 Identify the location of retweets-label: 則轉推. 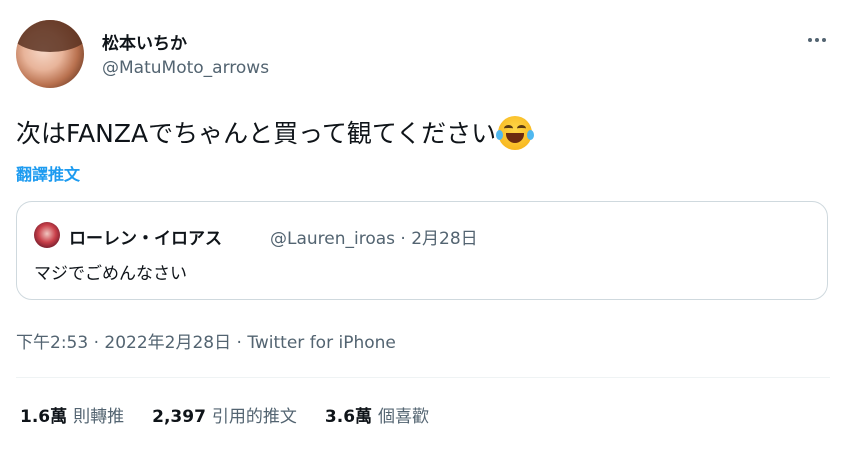
(99, 417).